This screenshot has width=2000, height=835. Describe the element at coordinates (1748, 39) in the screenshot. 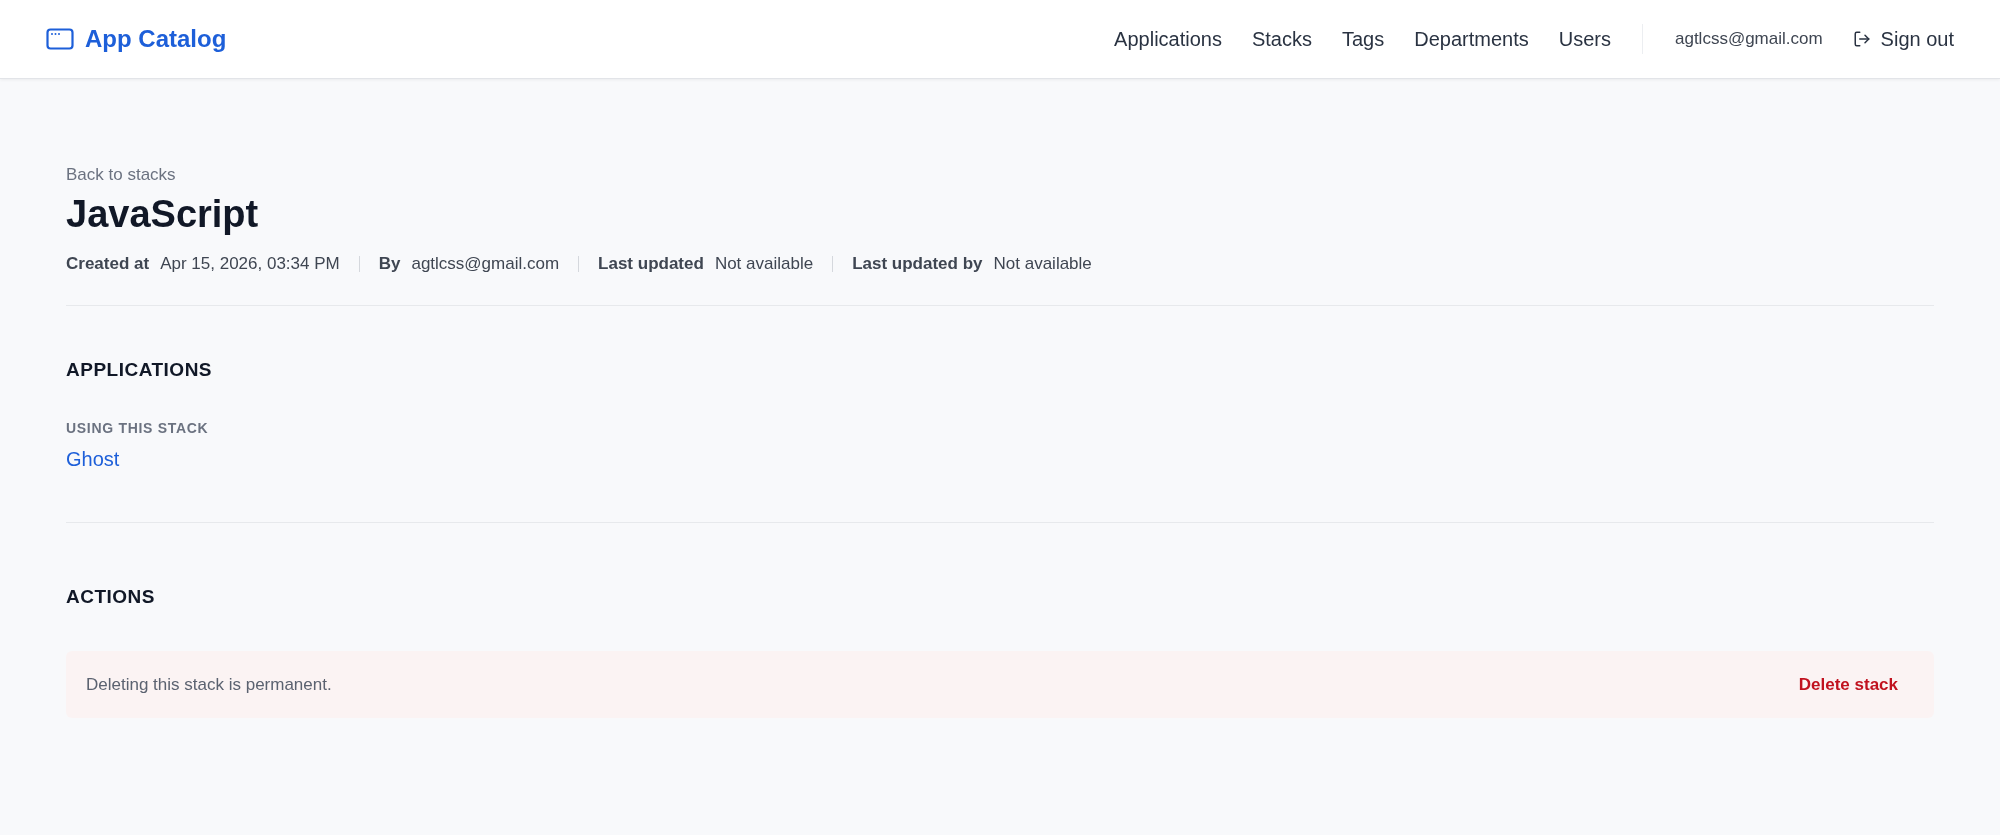

I see `user-email: agtlcss@gmail.com` at that location.